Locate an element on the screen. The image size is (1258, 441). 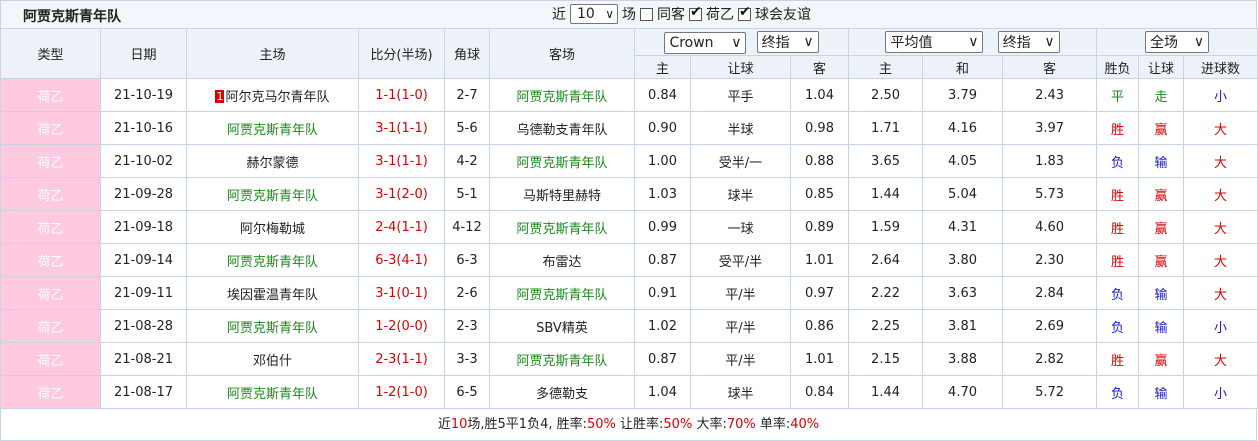
match-date: 21-08-21 is located at coordinates (143, 359).